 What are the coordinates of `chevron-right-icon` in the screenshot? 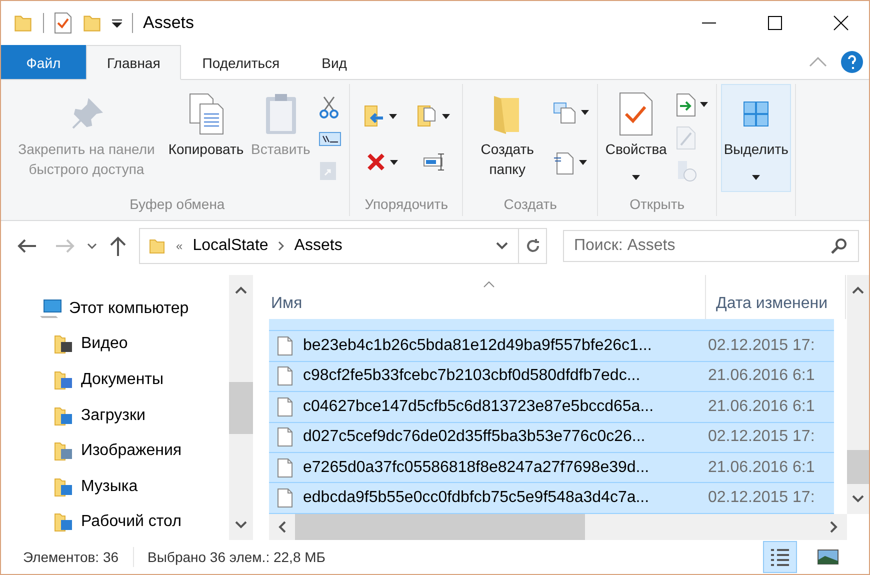 It's located at (281, 246).